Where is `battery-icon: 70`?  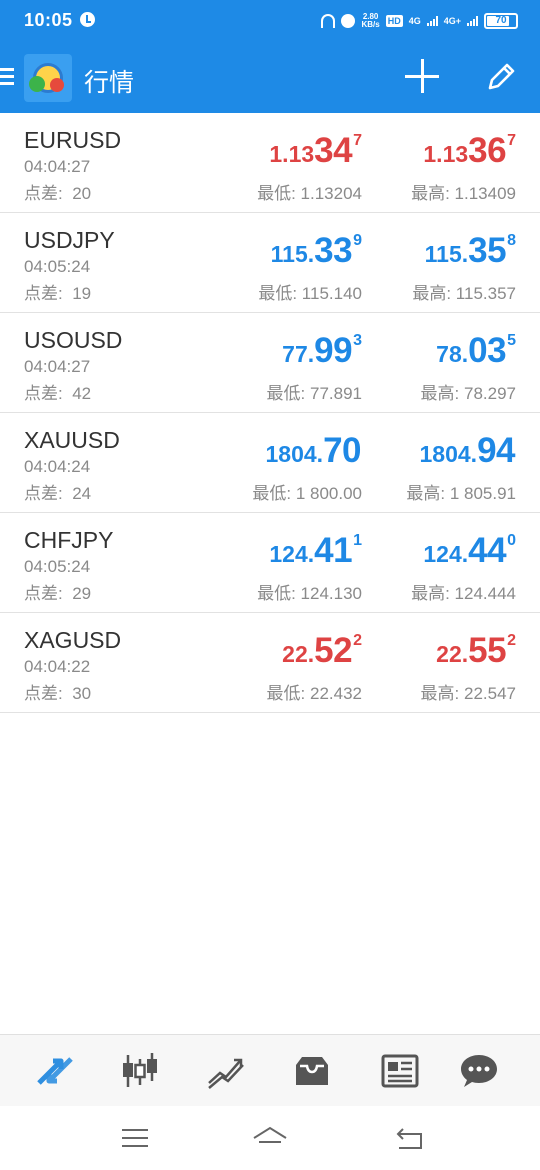
battery-icon: 70 is located at coordinates (501, 21).